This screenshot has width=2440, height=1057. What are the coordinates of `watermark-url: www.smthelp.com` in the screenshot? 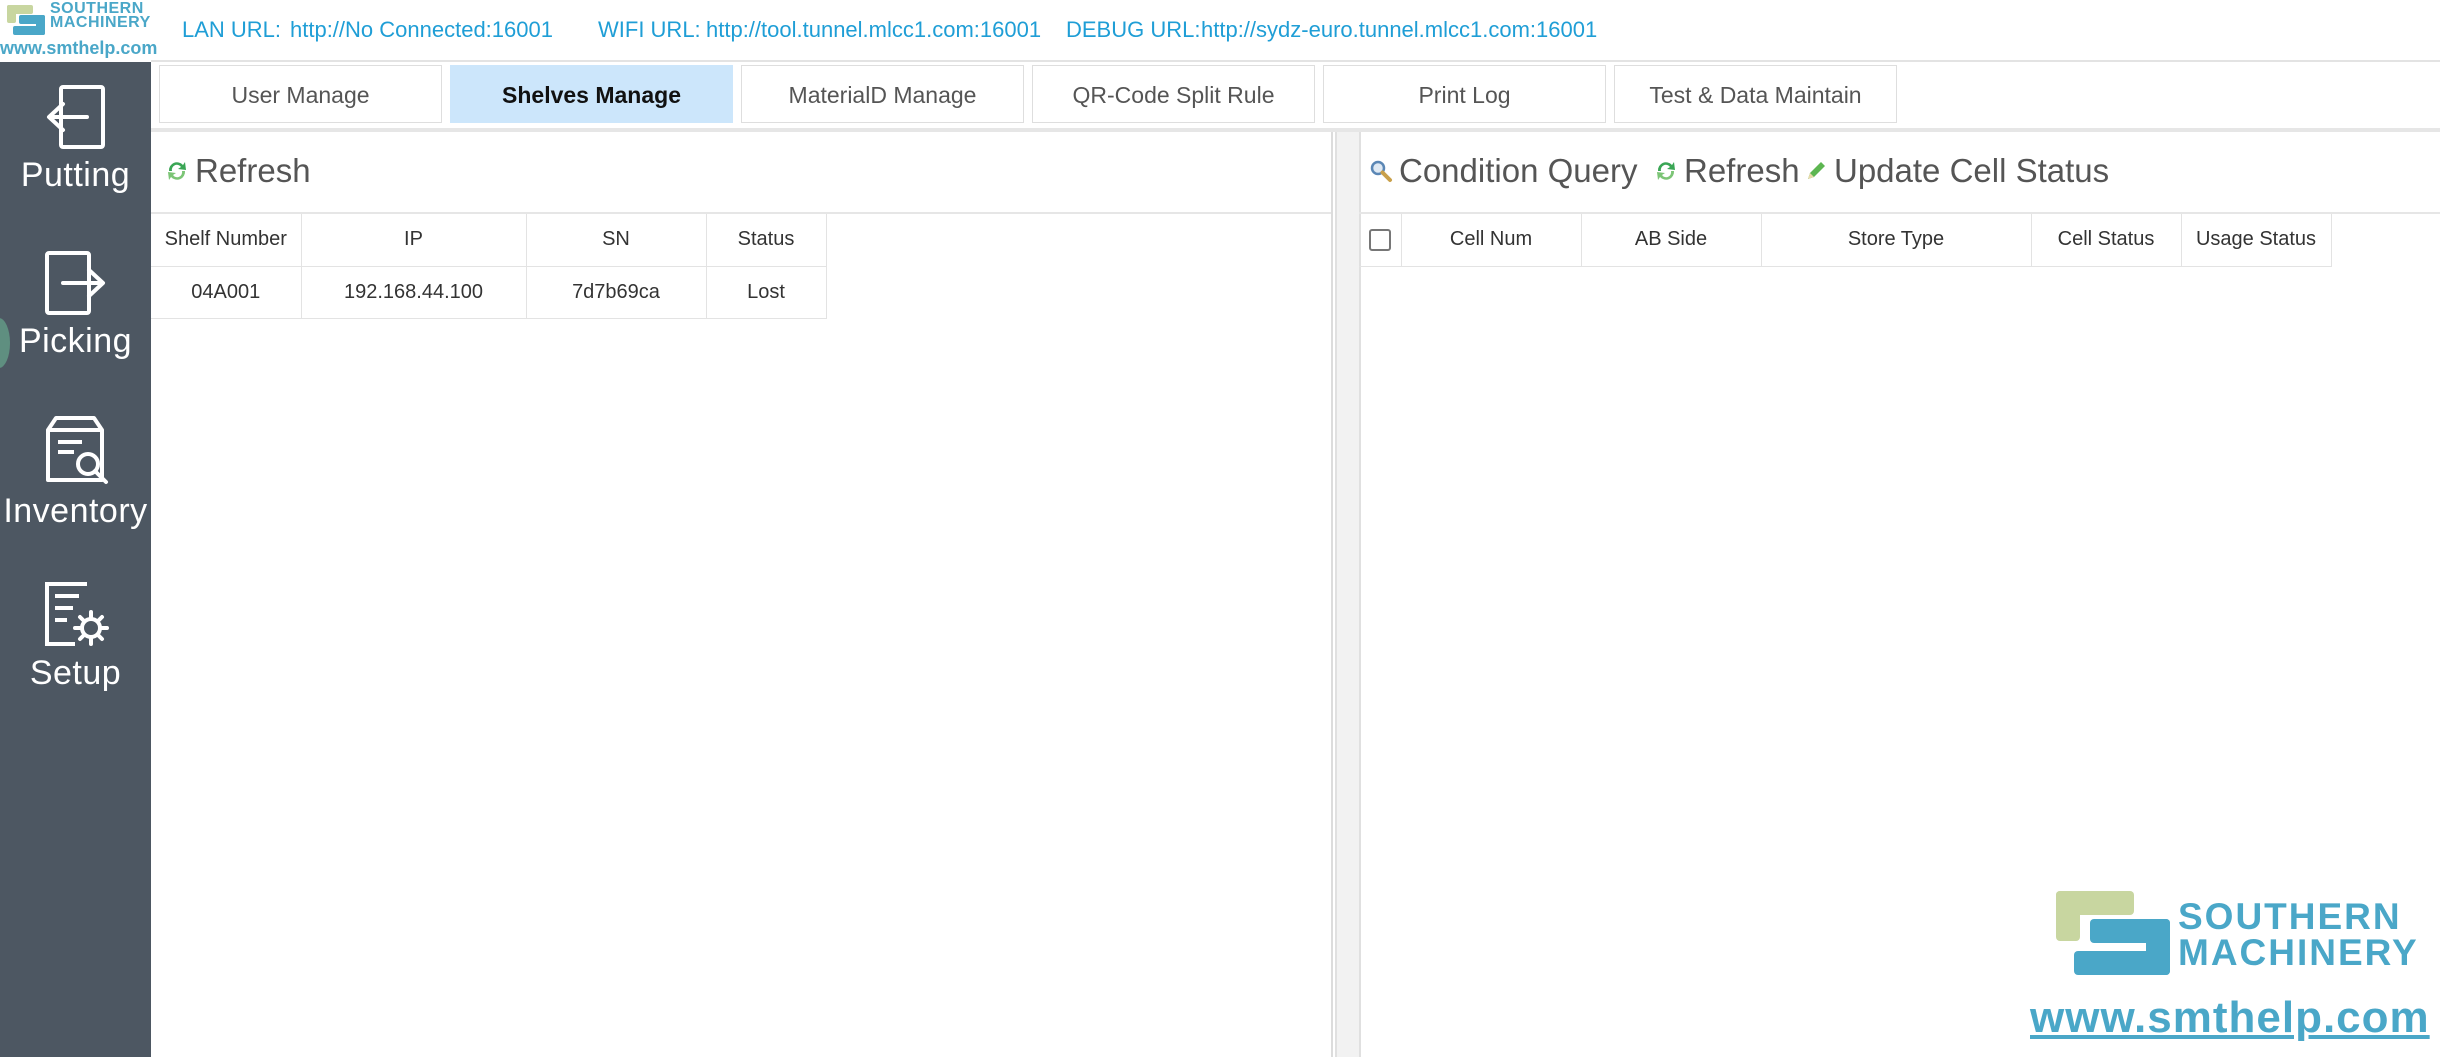 It's located at (2230, 1017).